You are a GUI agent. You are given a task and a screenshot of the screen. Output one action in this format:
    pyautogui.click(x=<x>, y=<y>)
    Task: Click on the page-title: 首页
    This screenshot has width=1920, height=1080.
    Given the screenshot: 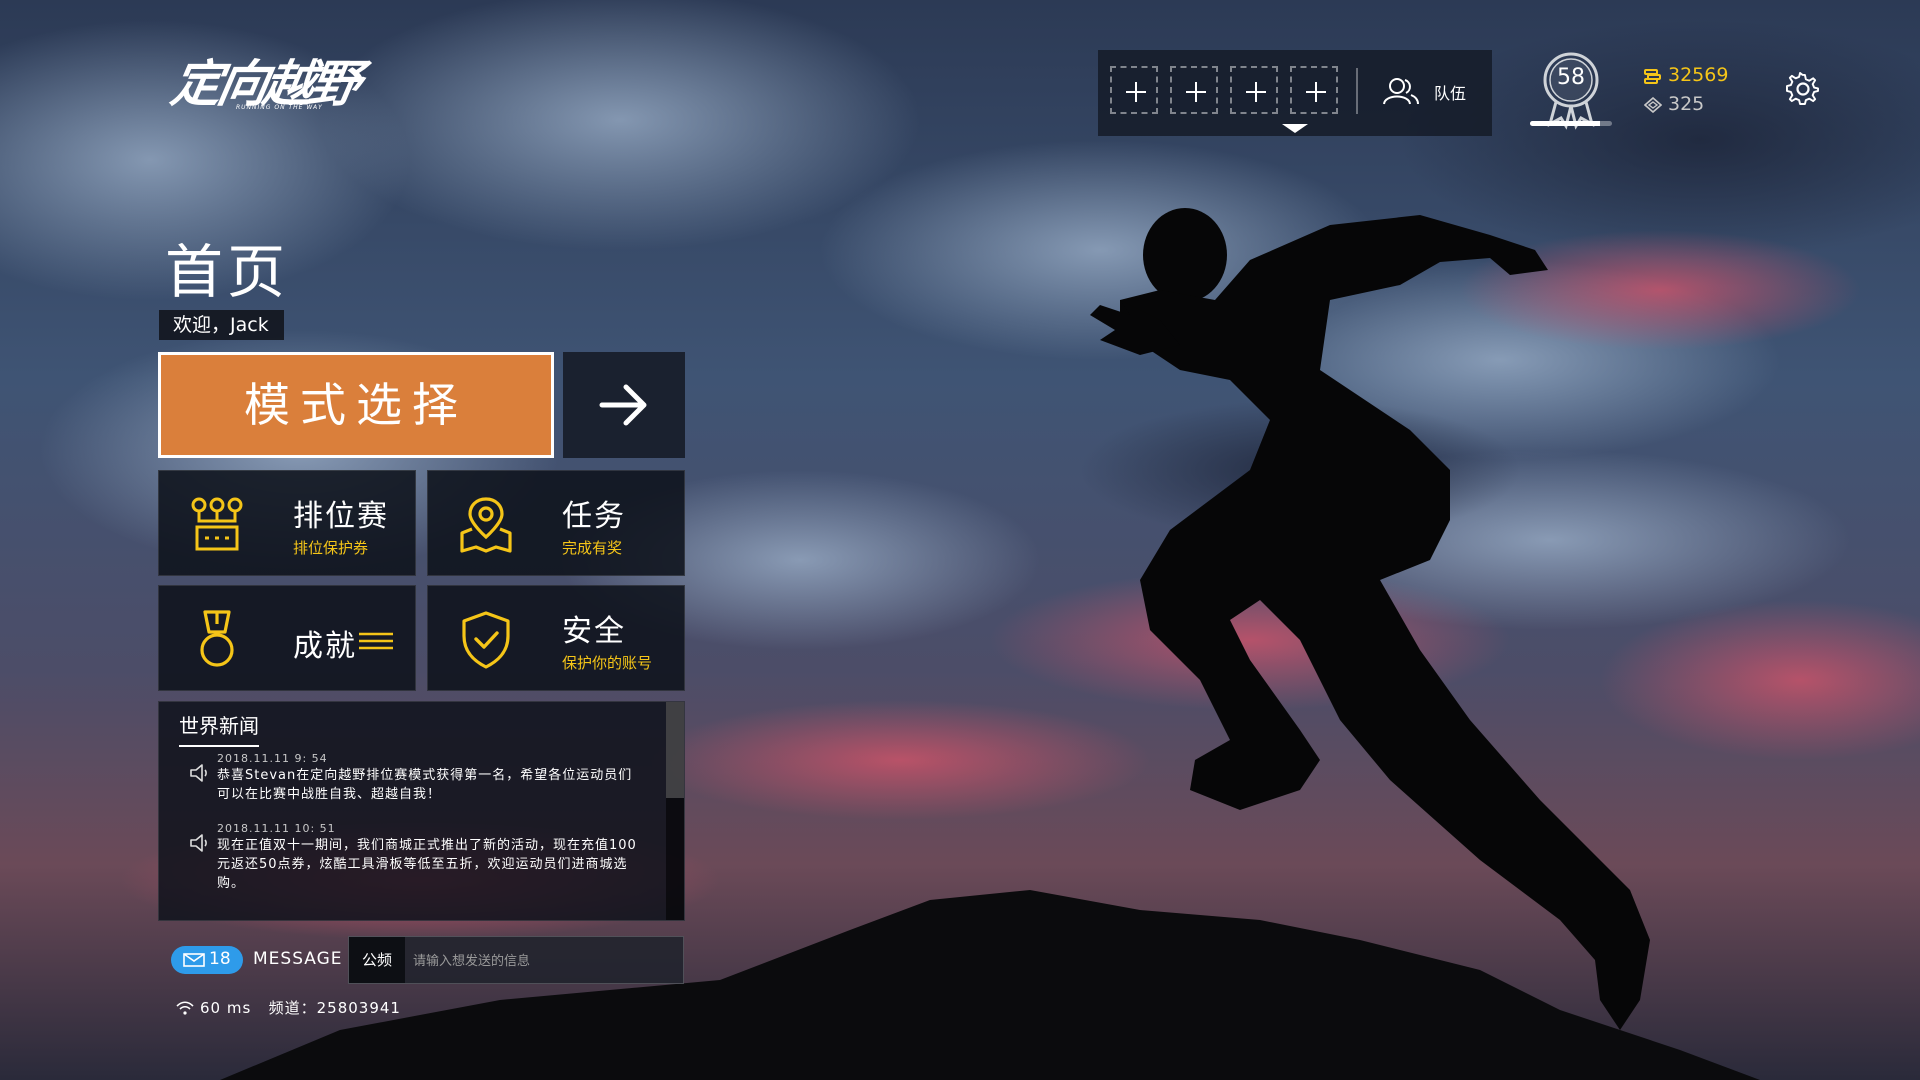 What is the action you would take?
    pyautogui.click(x=227, y=272)
    